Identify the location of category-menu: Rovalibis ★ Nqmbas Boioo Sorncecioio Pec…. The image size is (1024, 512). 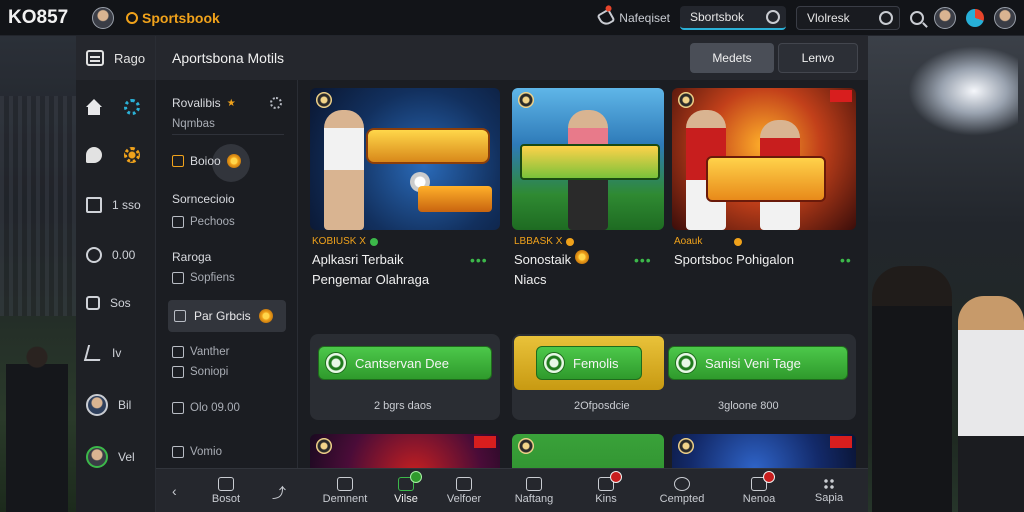
(227, 274).